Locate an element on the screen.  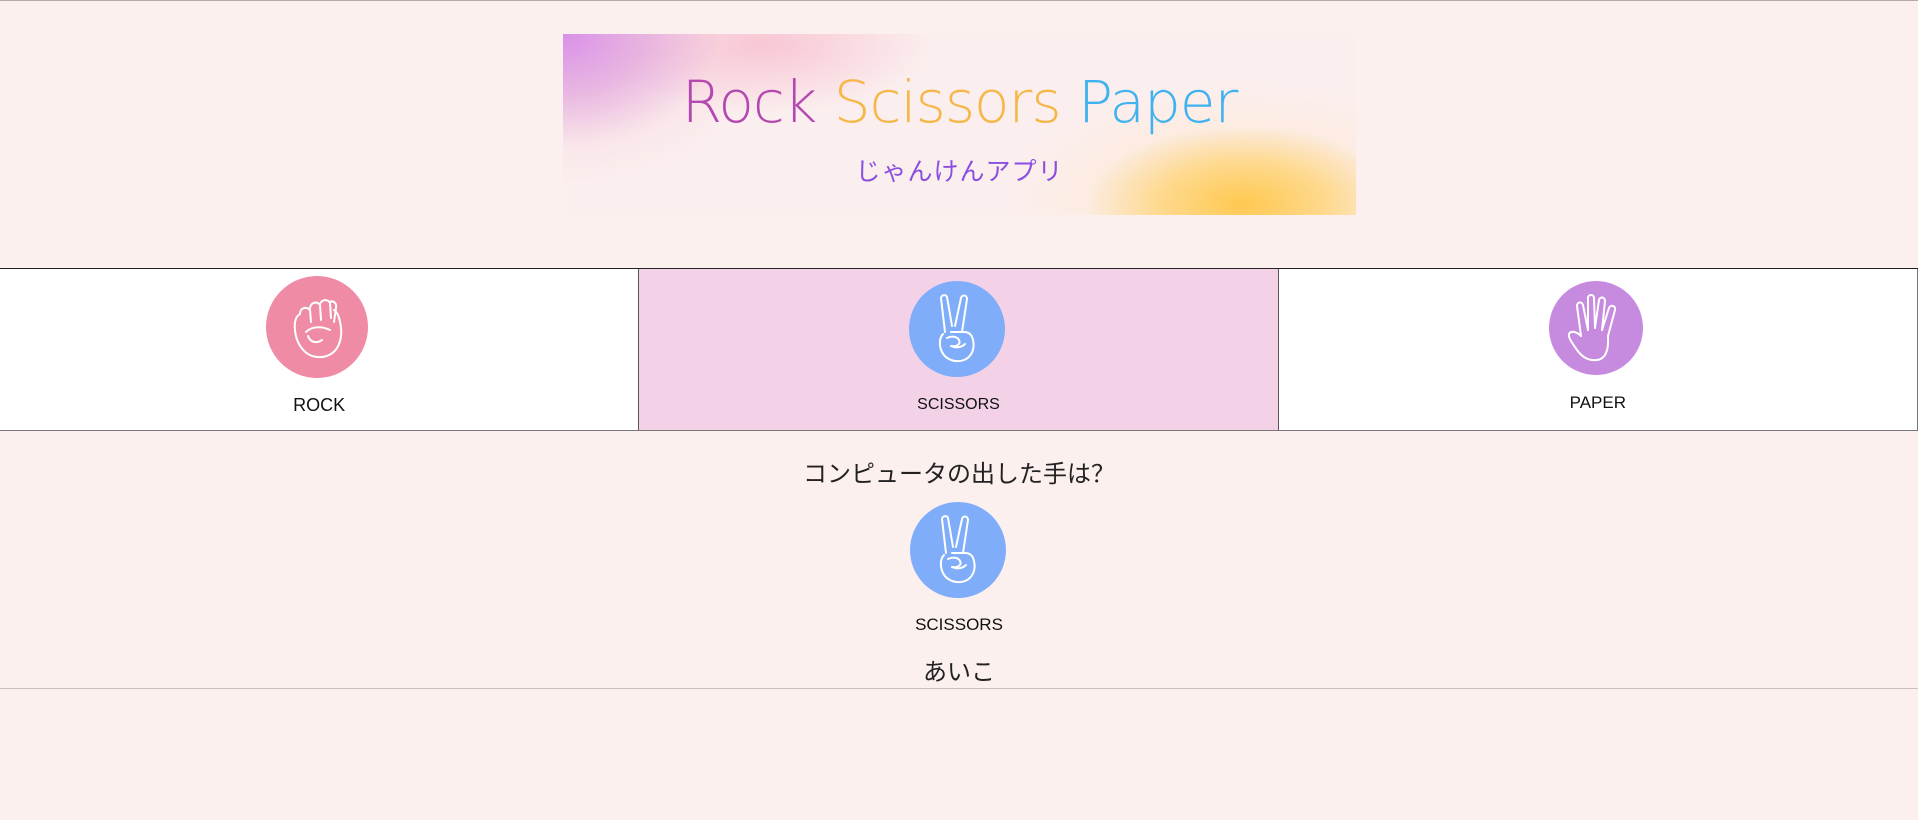
top-divider is located at coordinates (959, 0).